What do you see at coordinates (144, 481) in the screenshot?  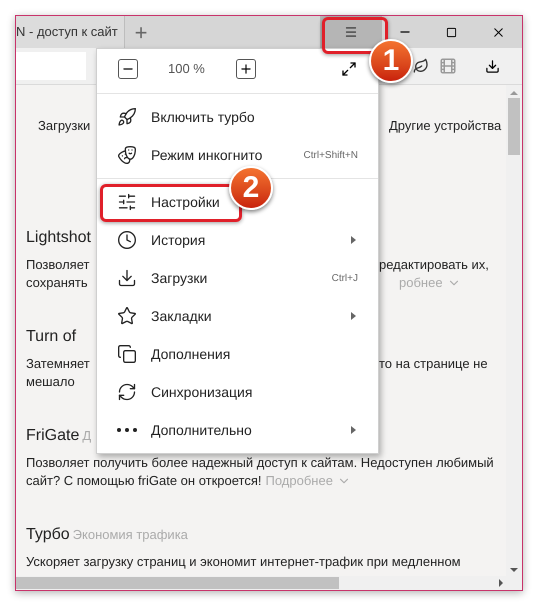 I see `description-text: сайт? С помощью friGate он откроется!` at bounding box center [144, 481].